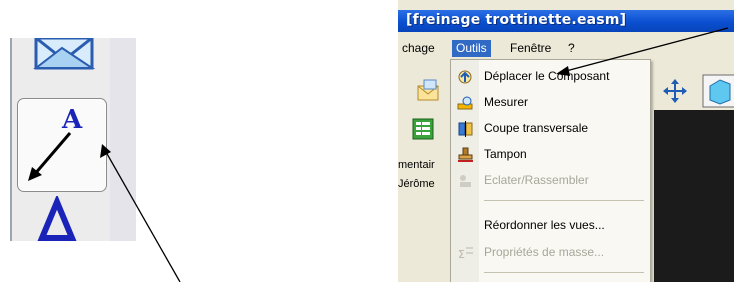  I want to click on envelope-tool-button, so click(62, 56).